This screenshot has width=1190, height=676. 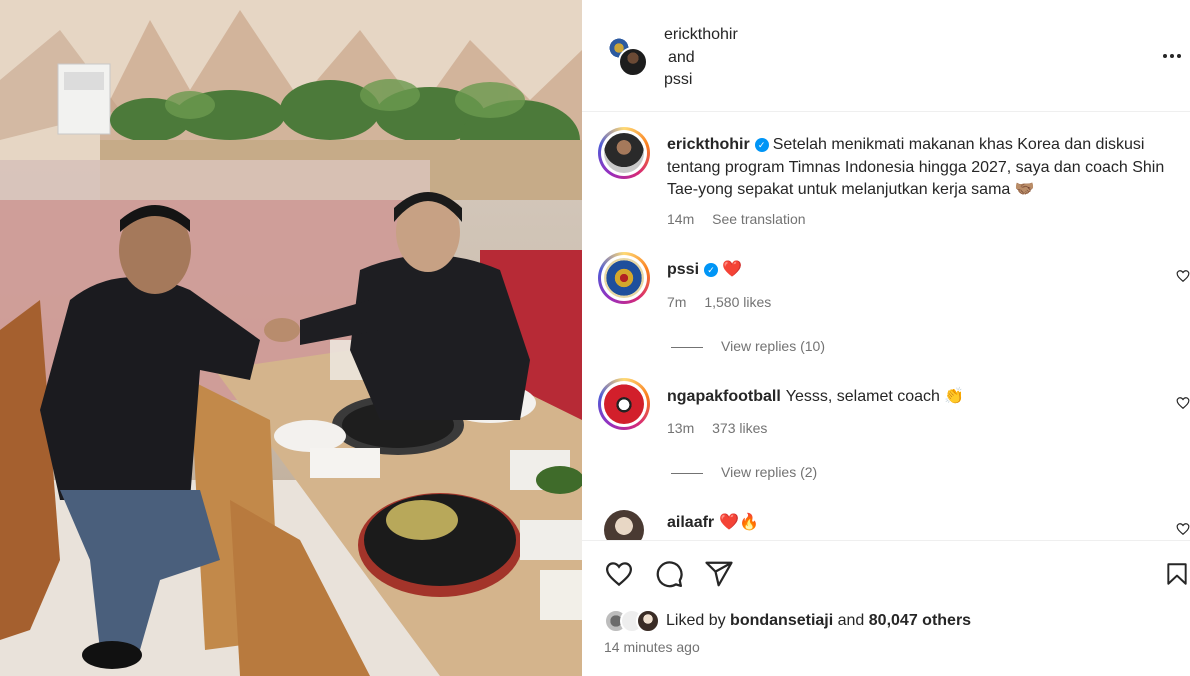 What do you see at coordinates (773, 346) in the screenshot?
I see `view-replies-label: View replies (10)` at bounding box center [773, 346].